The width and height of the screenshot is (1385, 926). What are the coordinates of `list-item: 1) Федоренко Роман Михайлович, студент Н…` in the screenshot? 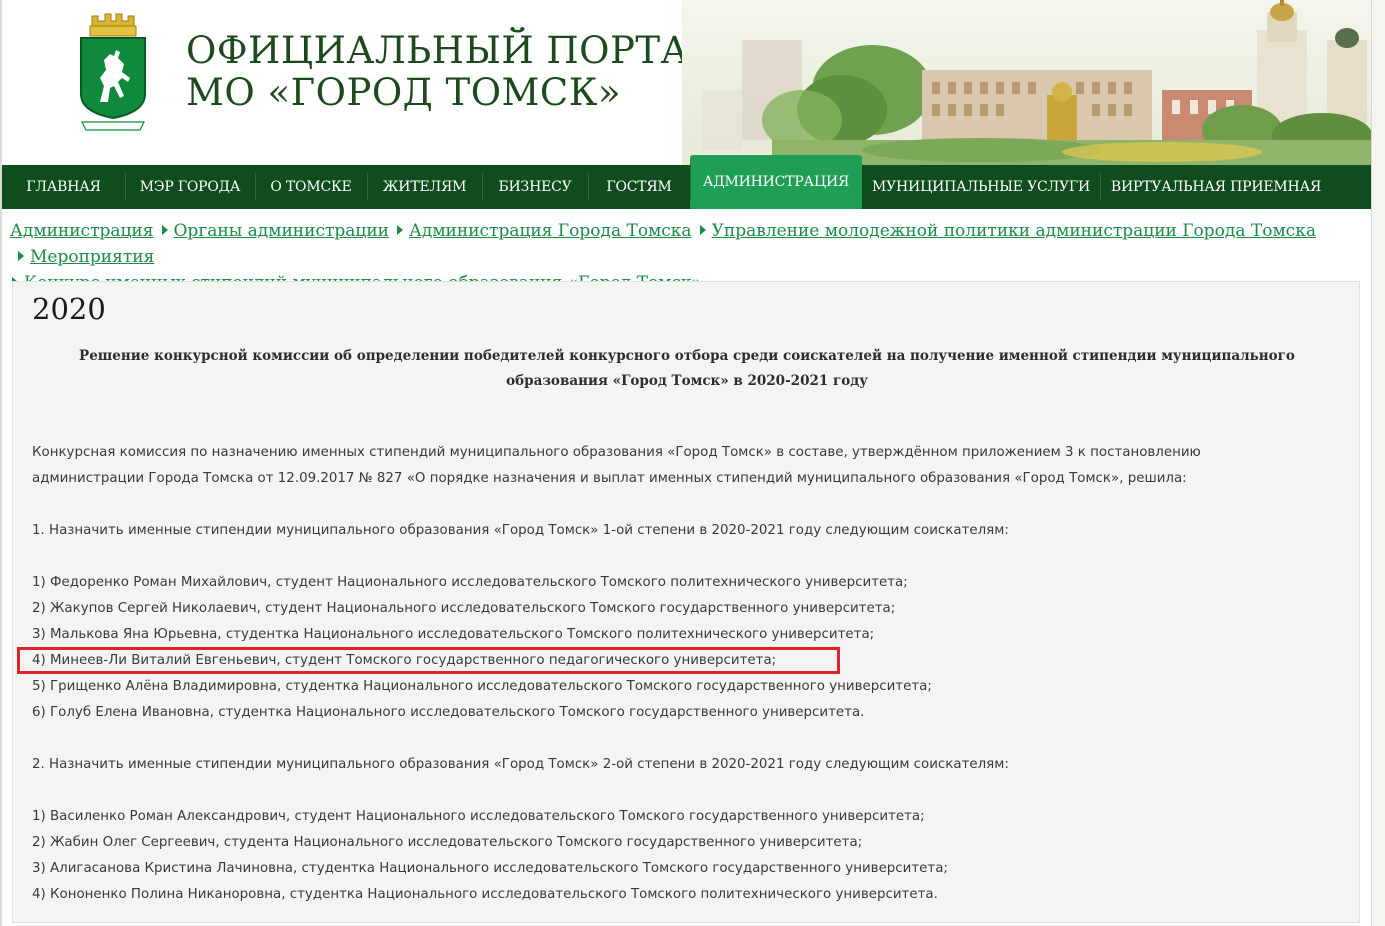 It's located at (470, 582).